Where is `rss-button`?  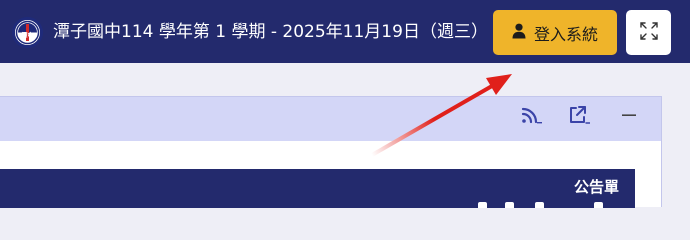
rss-button is located at coordinates (531, 117).